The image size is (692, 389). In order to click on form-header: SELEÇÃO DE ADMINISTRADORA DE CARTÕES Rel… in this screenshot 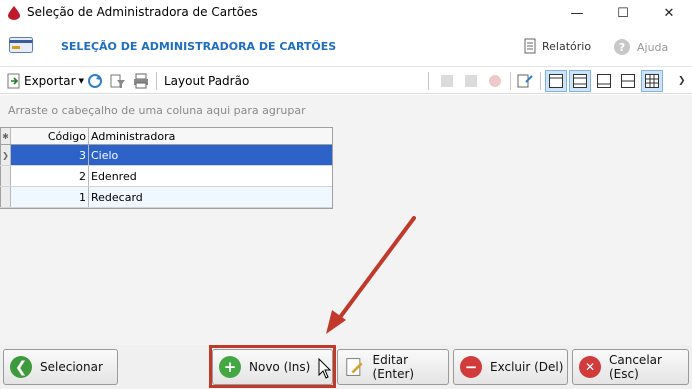, I will do `click(346, 46)`.